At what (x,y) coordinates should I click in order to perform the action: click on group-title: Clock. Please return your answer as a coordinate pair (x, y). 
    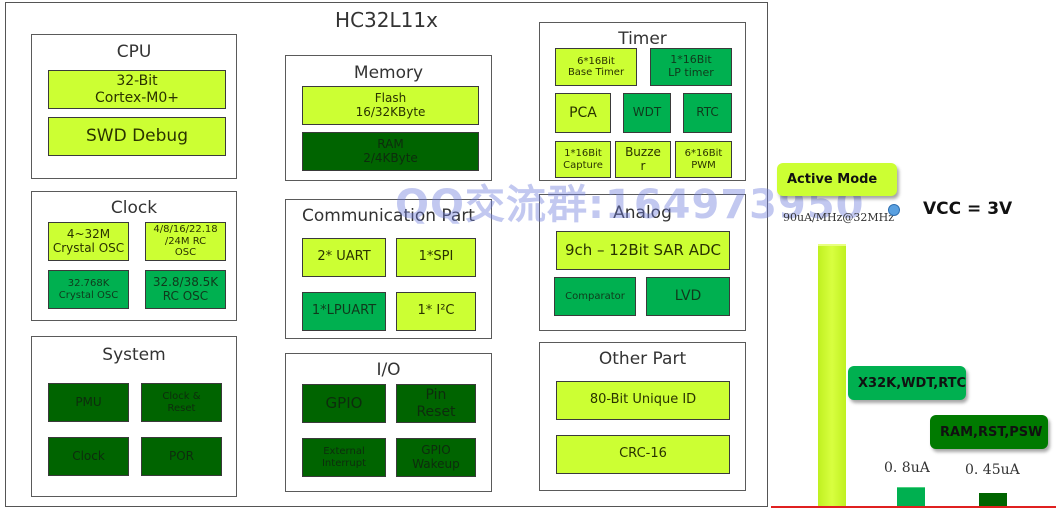
    Looking at the image, I should click on (134, 208).